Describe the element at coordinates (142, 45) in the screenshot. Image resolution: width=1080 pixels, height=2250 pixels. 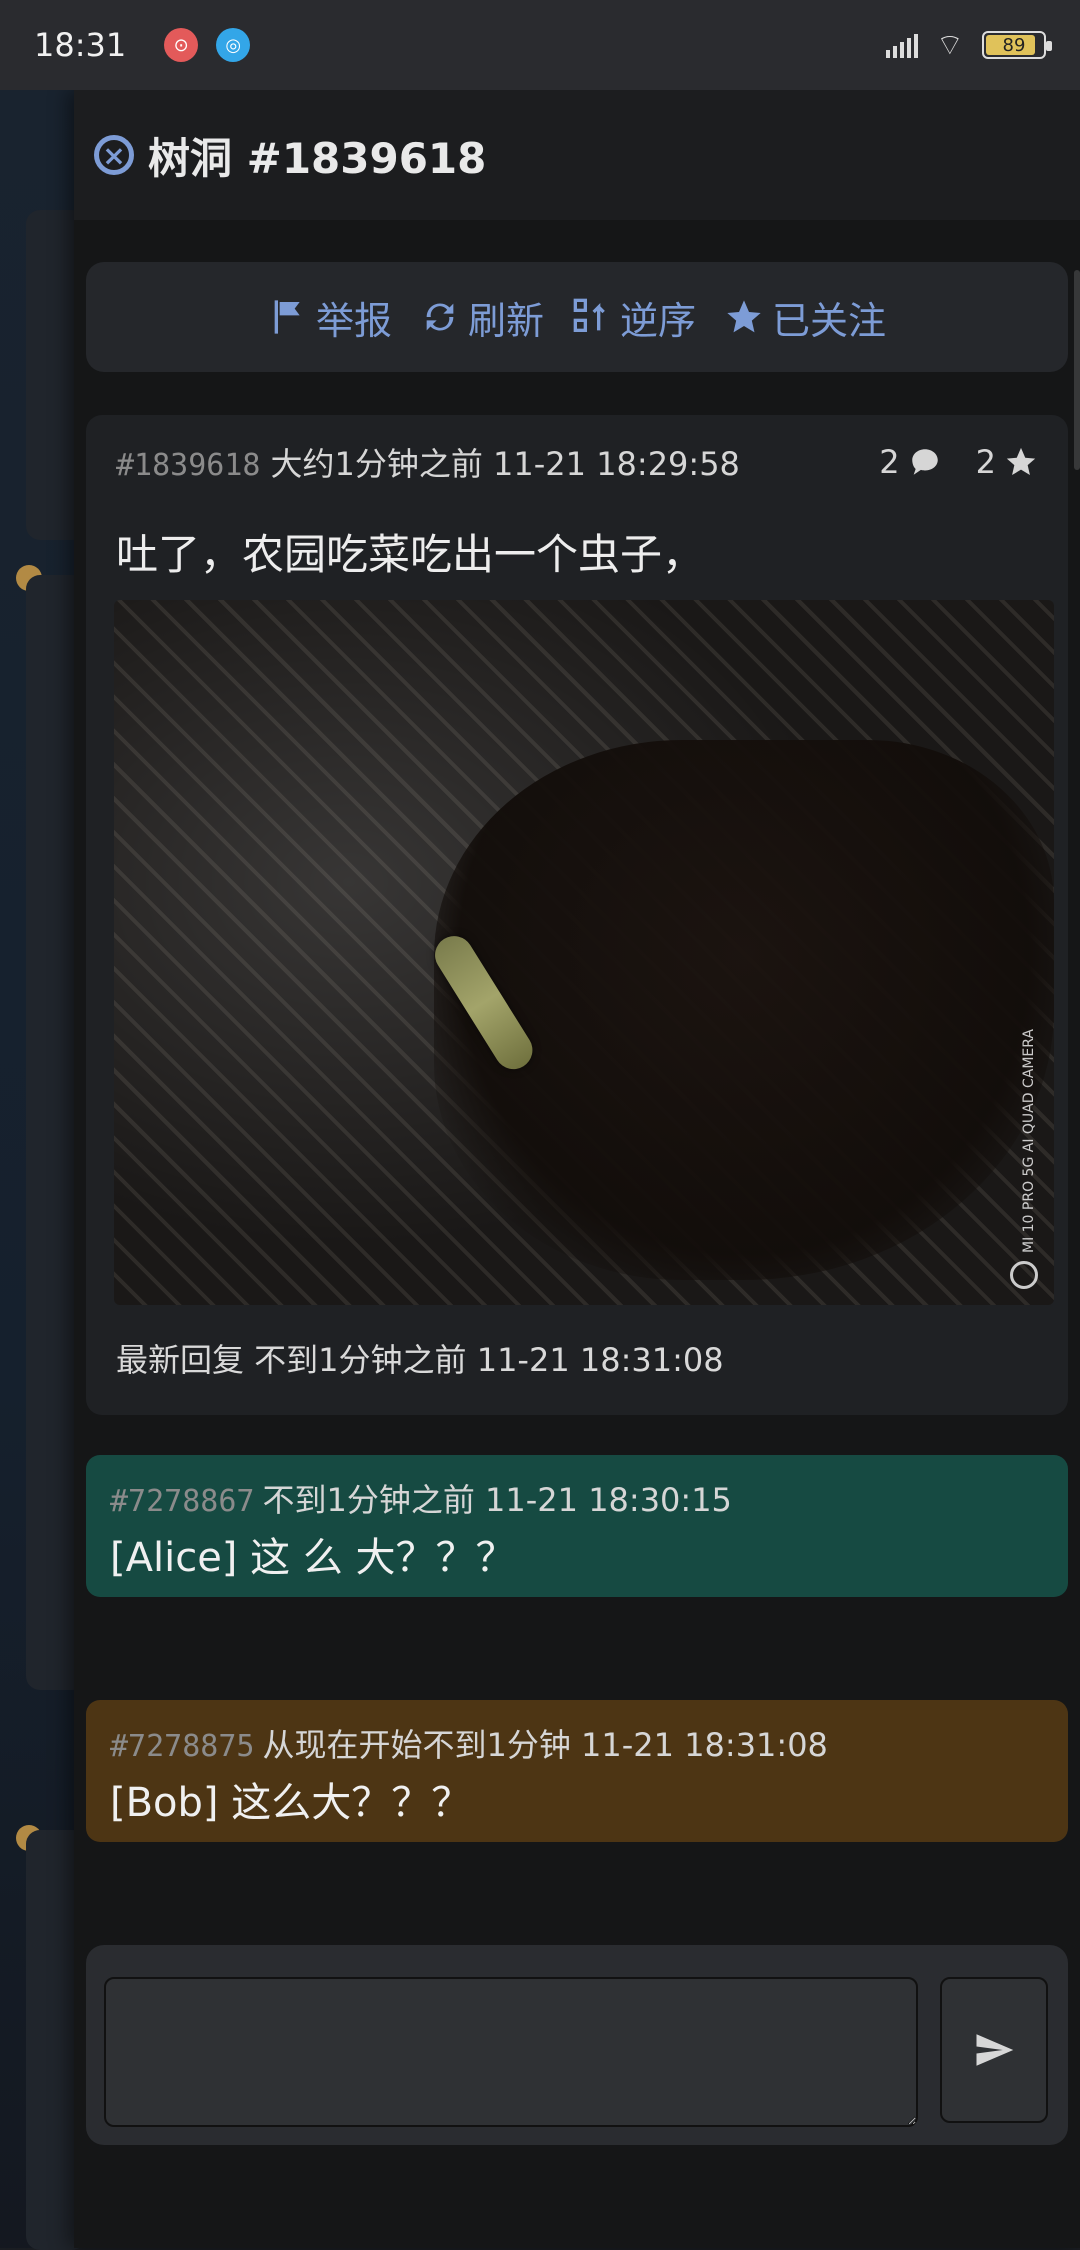
I see `status-left: 18:31 ⊙ ◎` at that location.